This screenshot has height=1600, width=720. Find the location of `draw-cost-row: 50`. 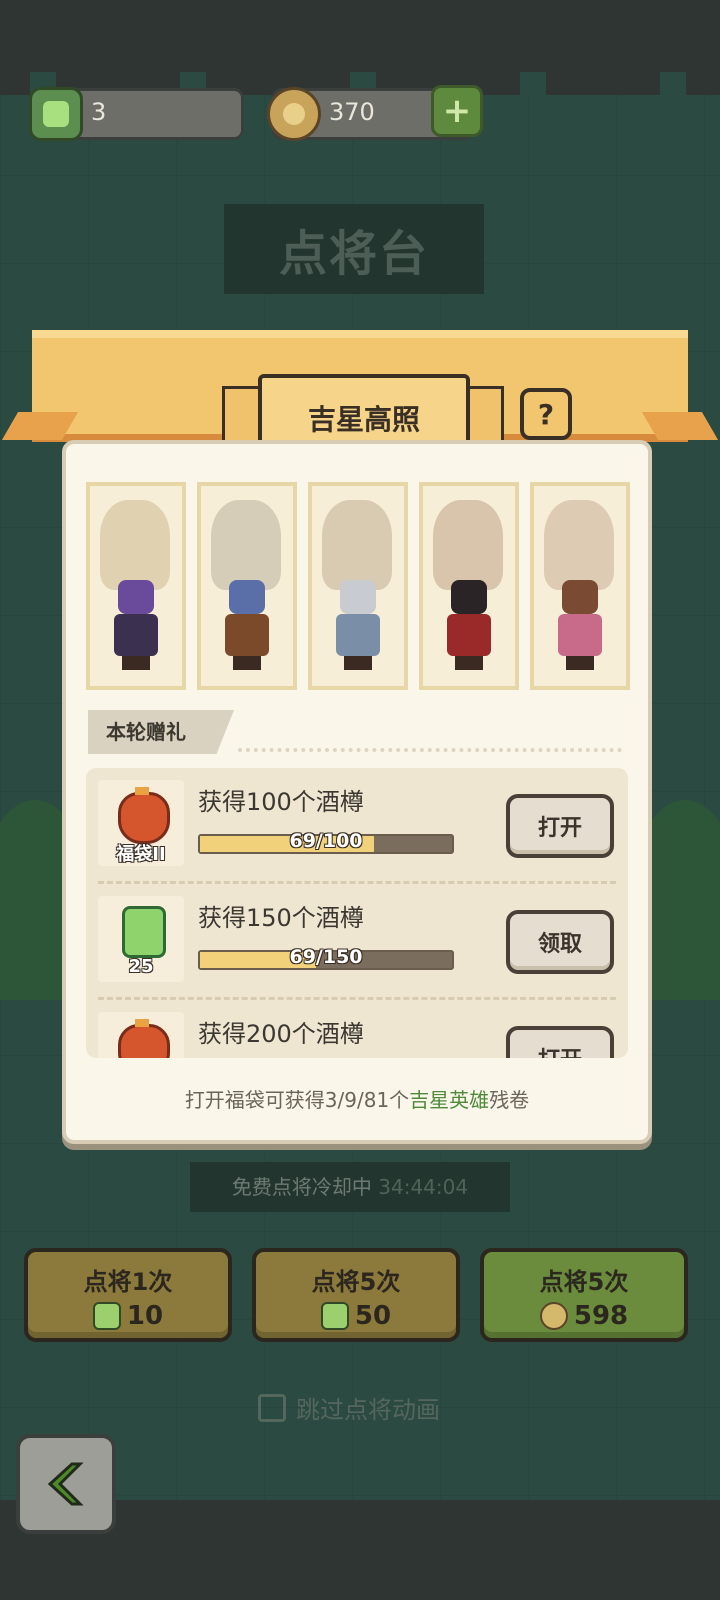

draw-cost-row: 50 is located at coordinates (356, 1316).